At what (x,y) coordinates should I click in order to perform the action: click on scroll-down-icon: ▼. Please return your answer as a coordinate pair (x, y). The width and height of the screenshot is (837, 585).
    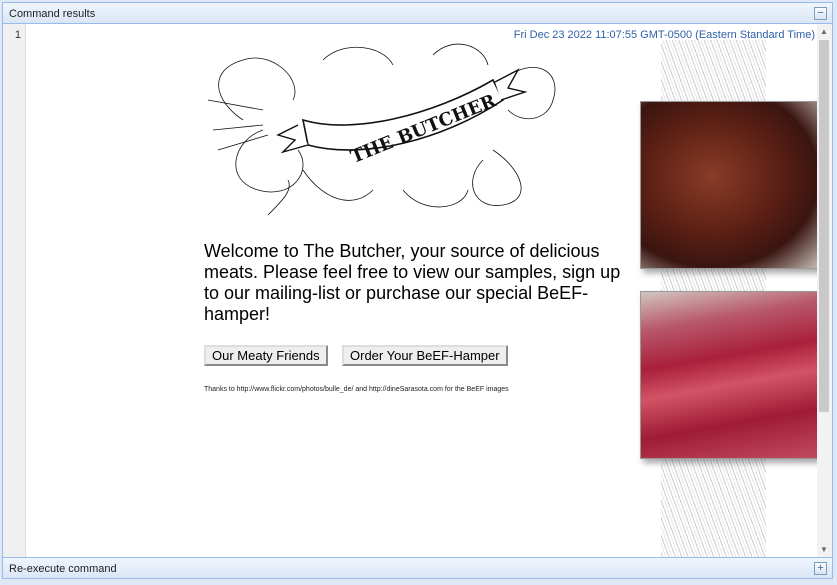
    Looking at the image, I should click on (824, 549).